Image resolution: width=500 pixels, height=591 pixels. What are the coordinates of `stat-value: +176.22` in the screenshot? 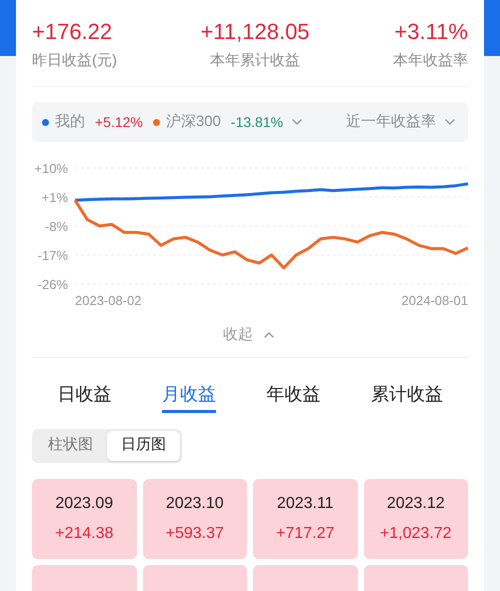 It's located at (72, 32).